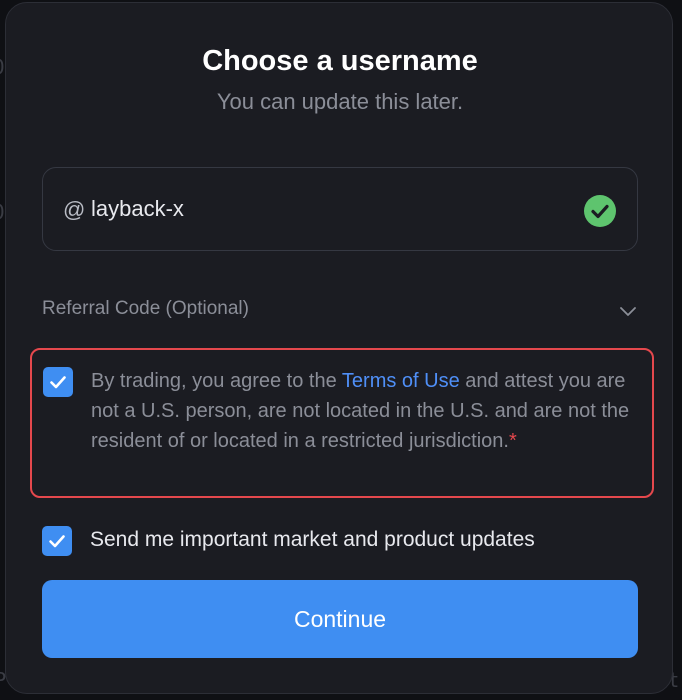  I want to click on referral-code-toggle: Referral Code (Optional), so click(340, 310).